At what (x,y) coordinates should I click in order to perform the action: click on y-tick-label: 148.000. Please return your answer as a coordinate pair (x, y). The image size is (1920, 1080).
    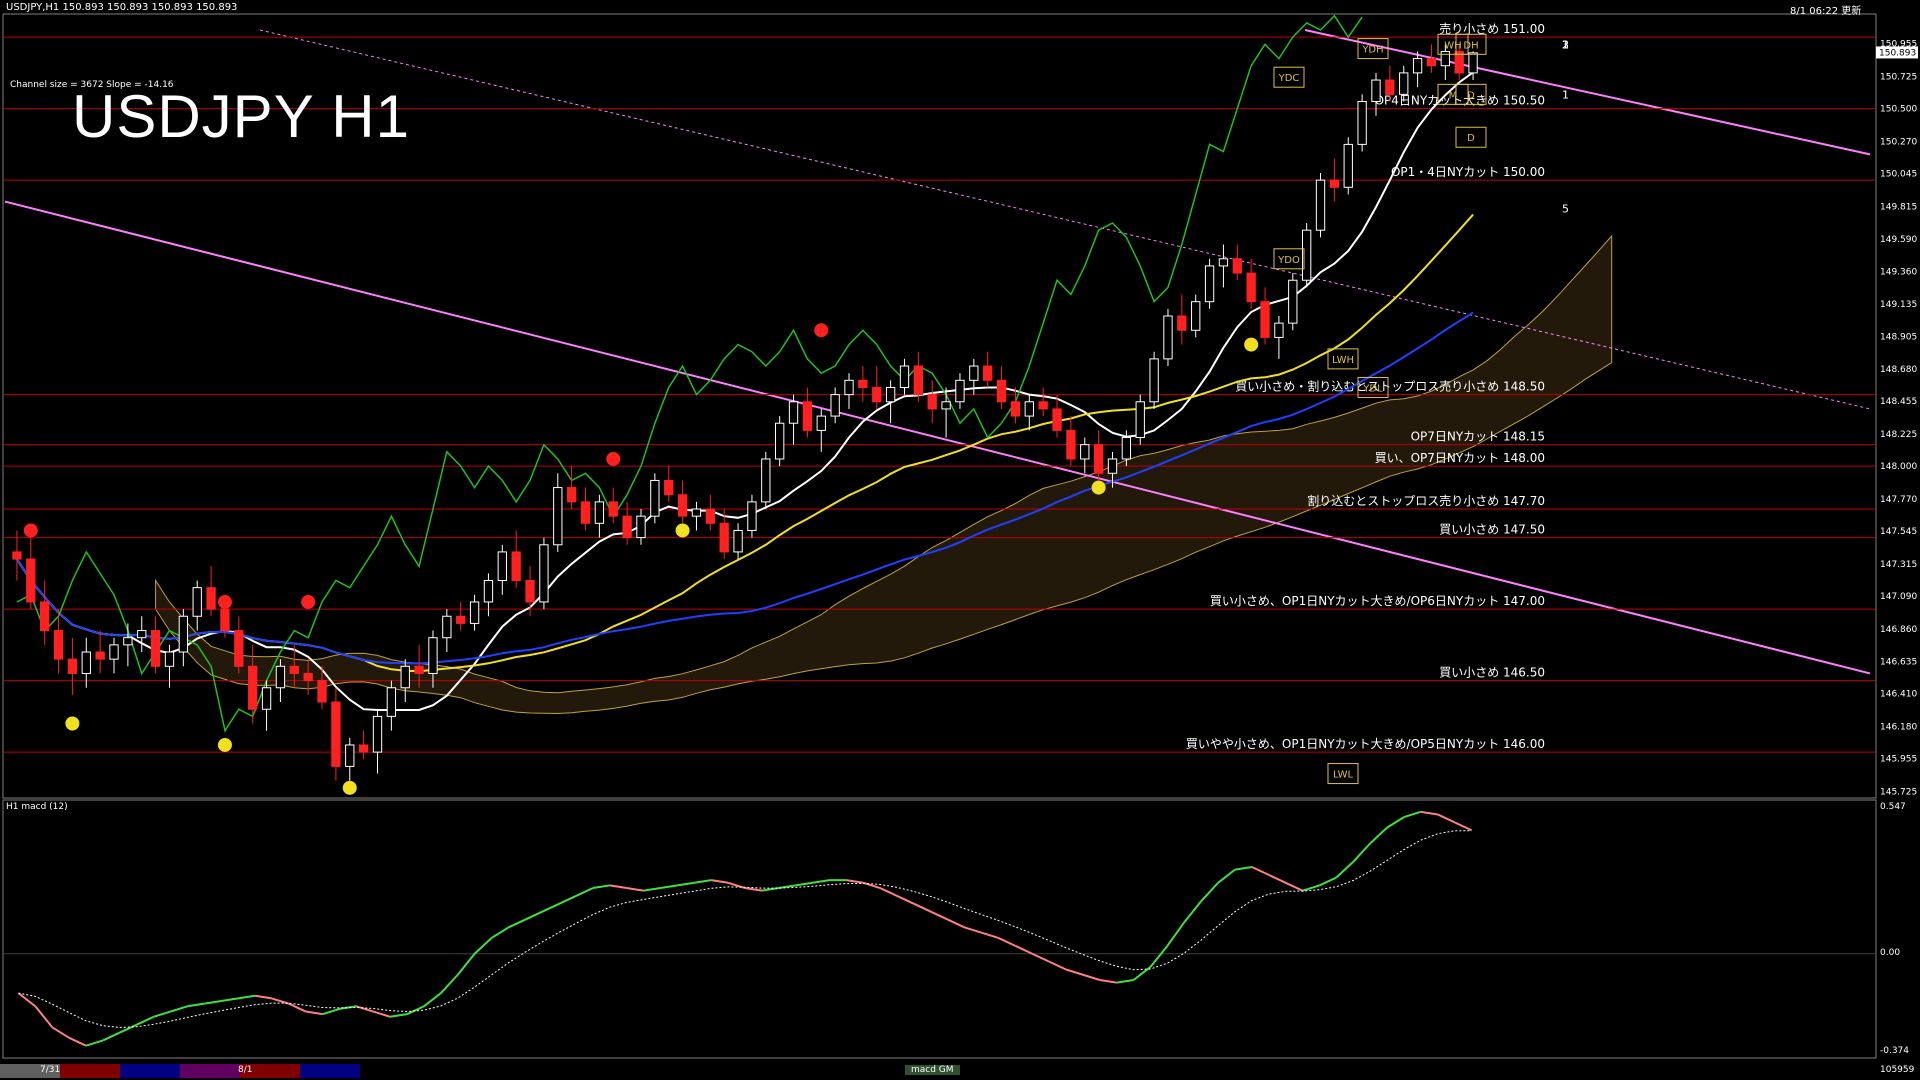
    Looking at the image, I should click on (1898, 467).